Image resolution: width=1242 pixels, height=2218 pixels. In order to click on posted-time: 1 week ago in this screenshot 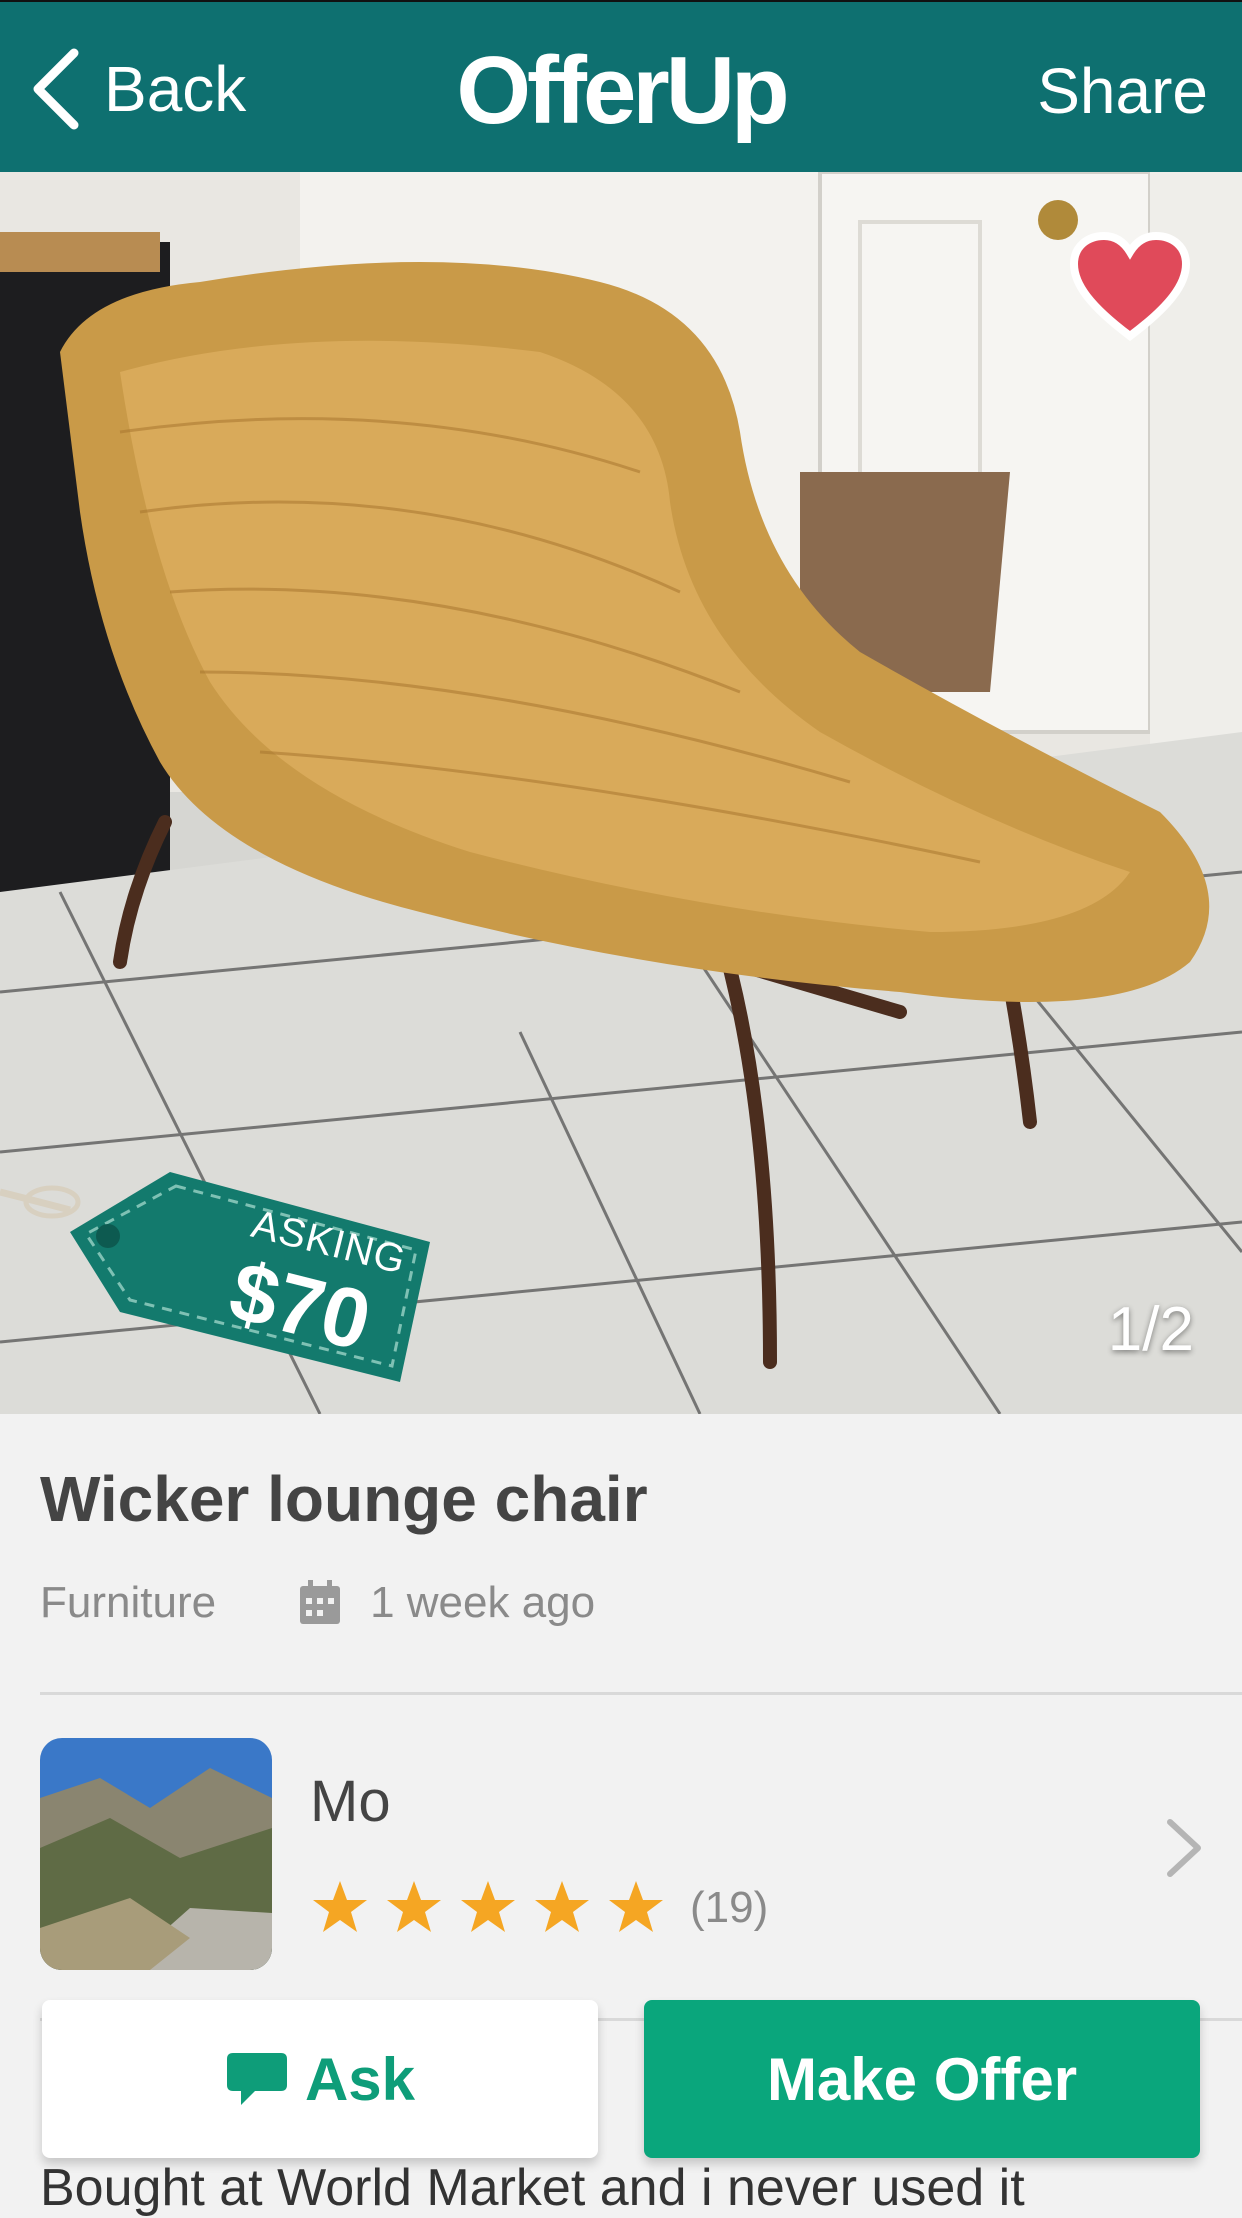, I will do `click(483, 1602)`.